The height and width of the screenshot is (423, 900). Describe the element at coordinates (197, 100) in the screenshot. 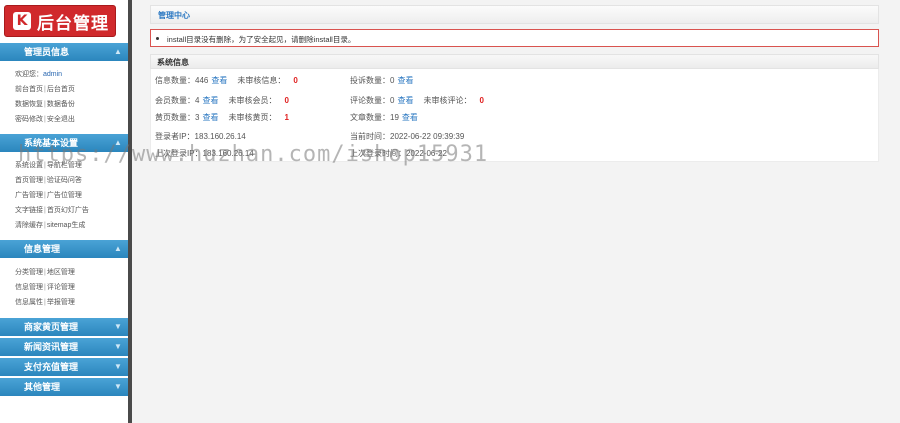

I see `stat-value: 4` at that location.